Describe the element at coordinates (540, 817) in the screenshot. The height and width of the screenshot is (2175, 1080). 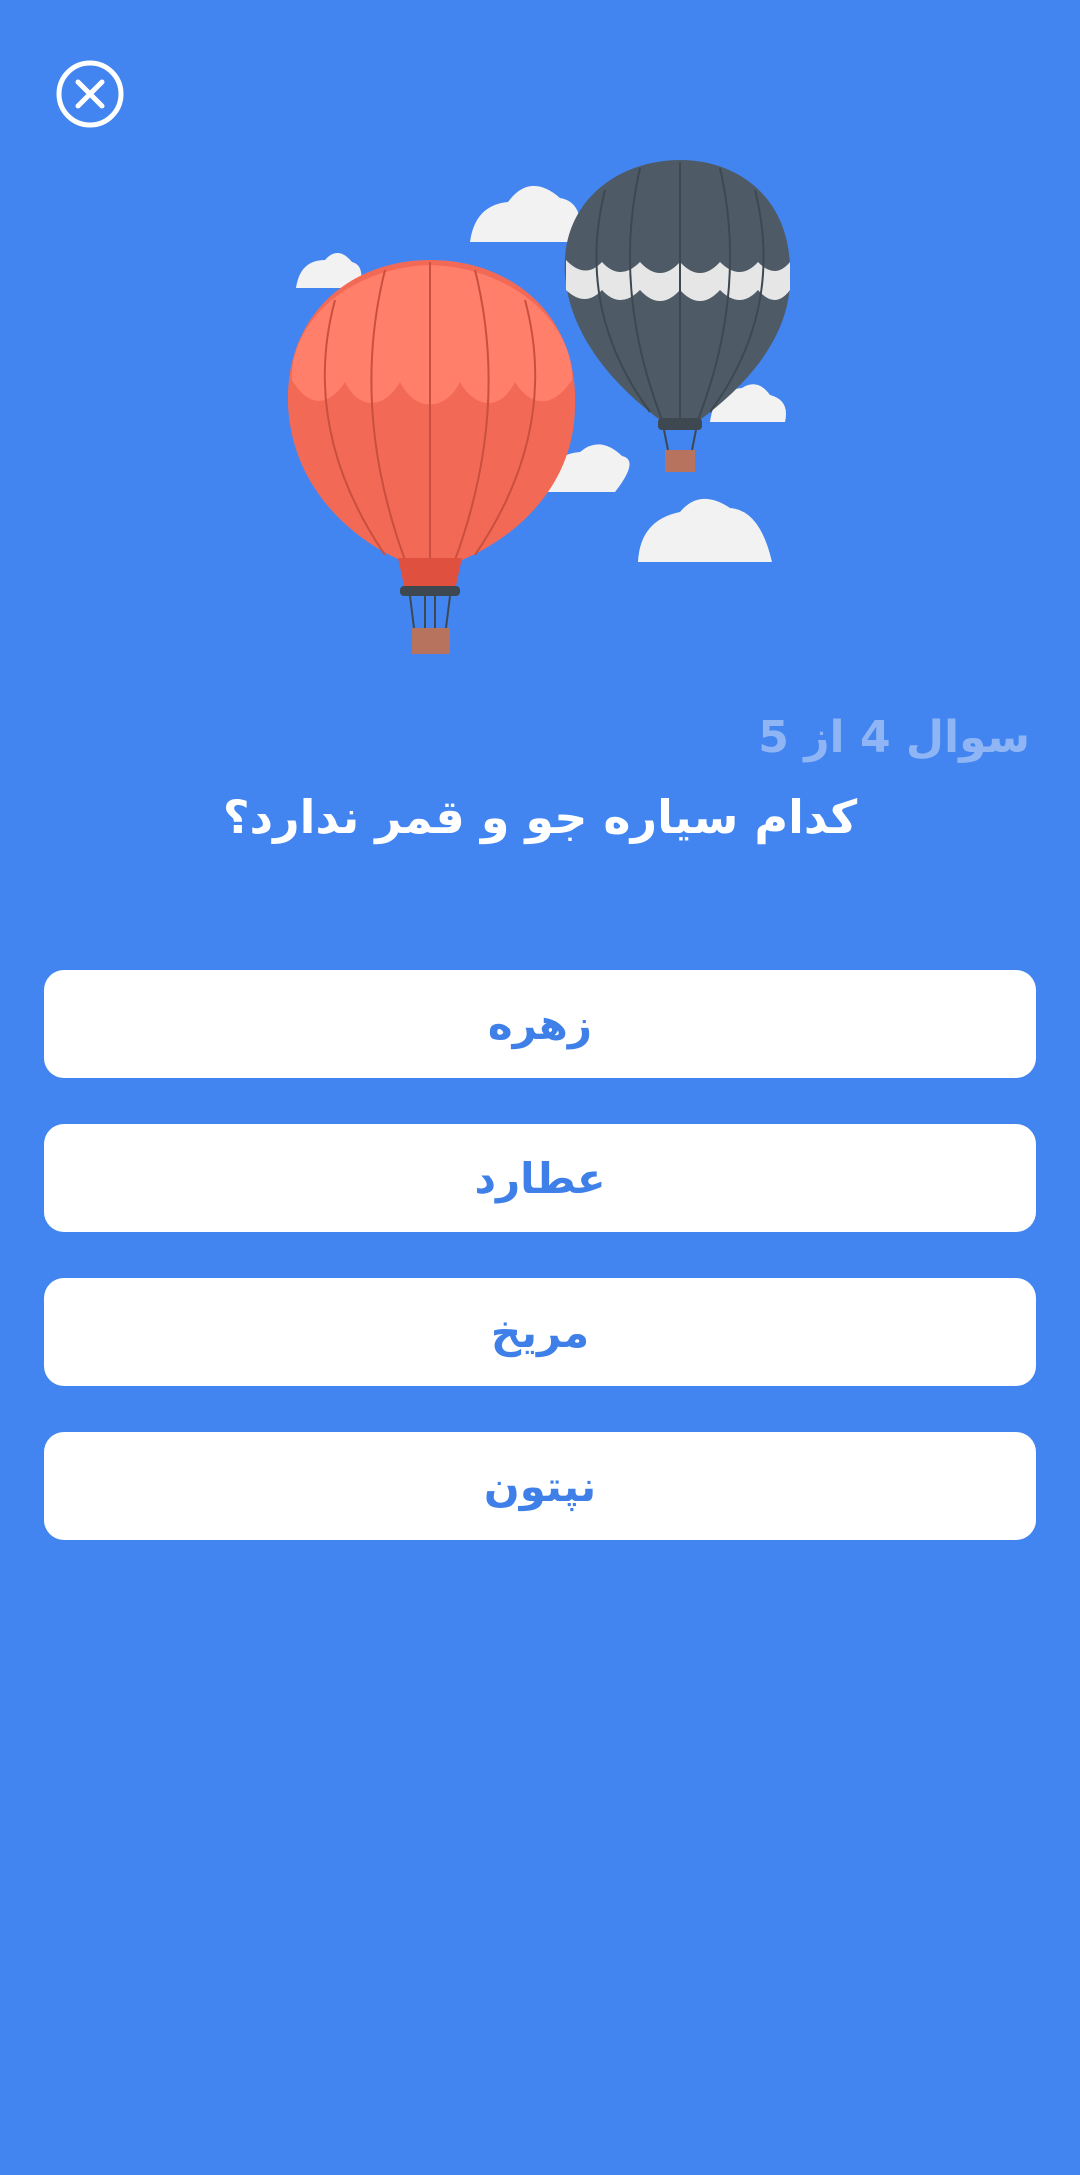
I see `question-text: کدام سیاره جو و قمر ندارد؟` at that location.